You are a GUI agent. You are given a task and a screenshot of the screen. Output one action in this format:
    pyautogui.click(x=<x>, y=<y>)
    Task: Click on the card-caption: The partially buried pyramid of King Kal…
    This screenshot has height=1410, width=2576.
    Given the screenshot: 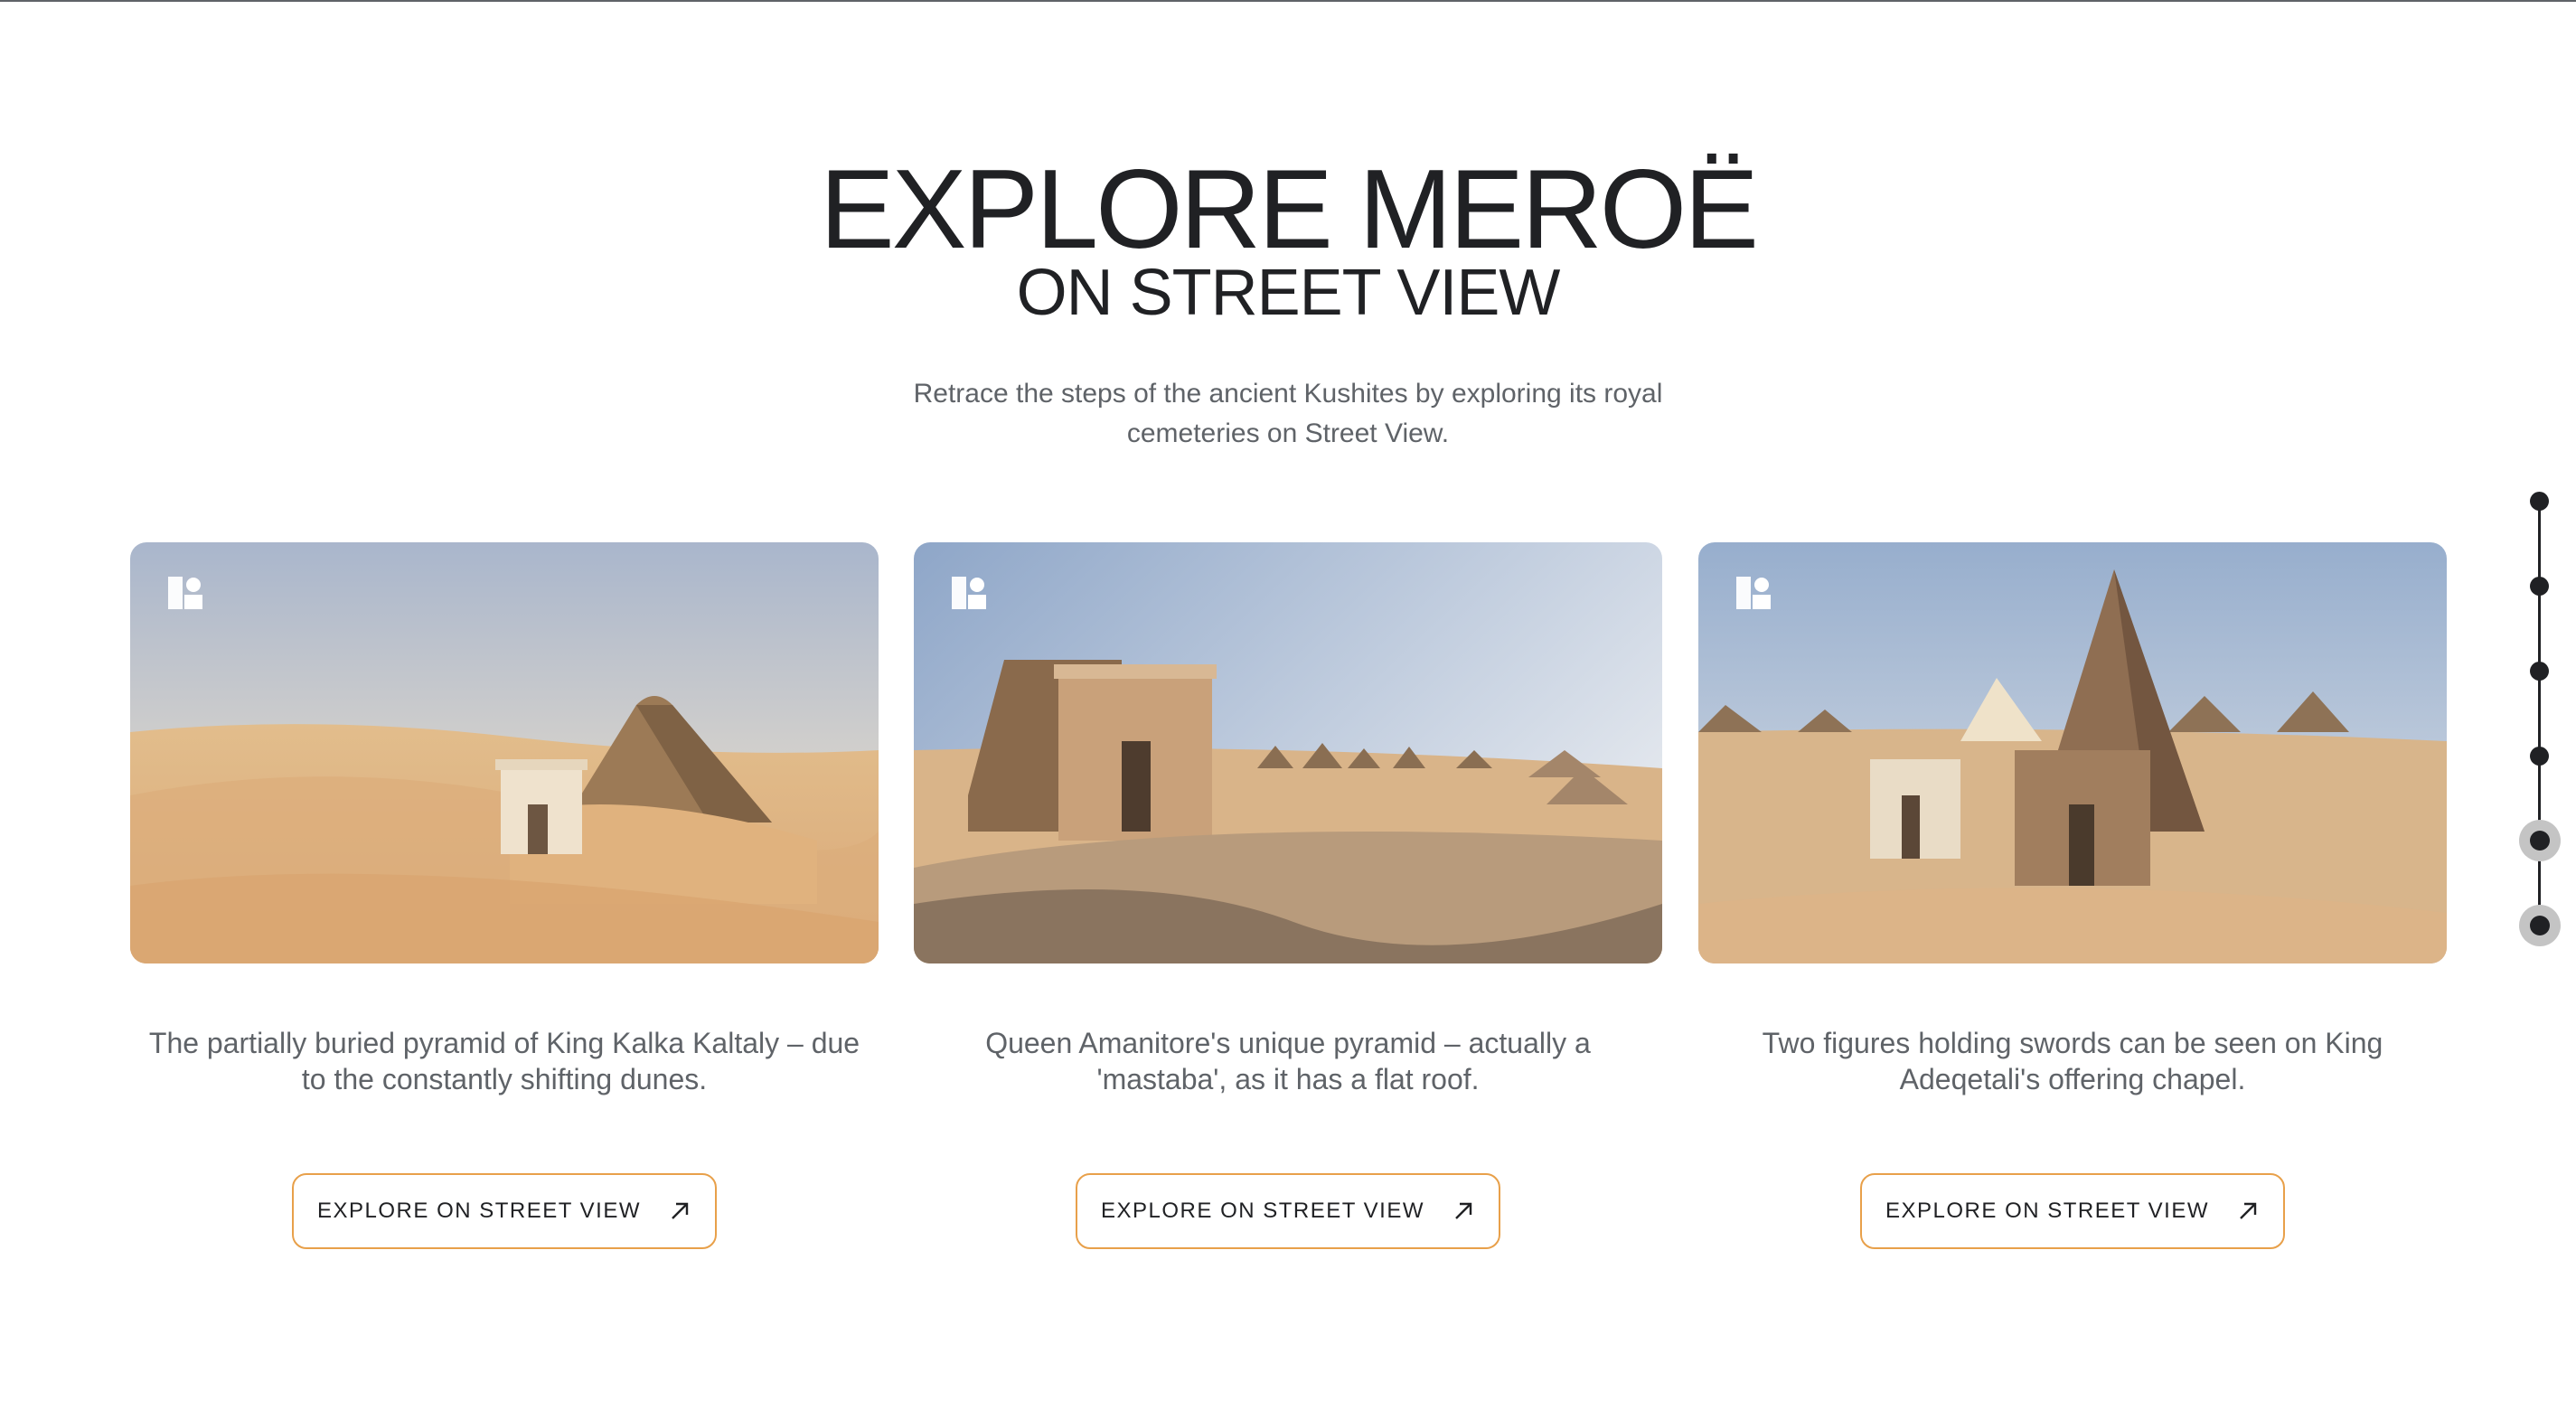 What is the action you would take?
    pyautogui.click(x=504, y=1061)
    